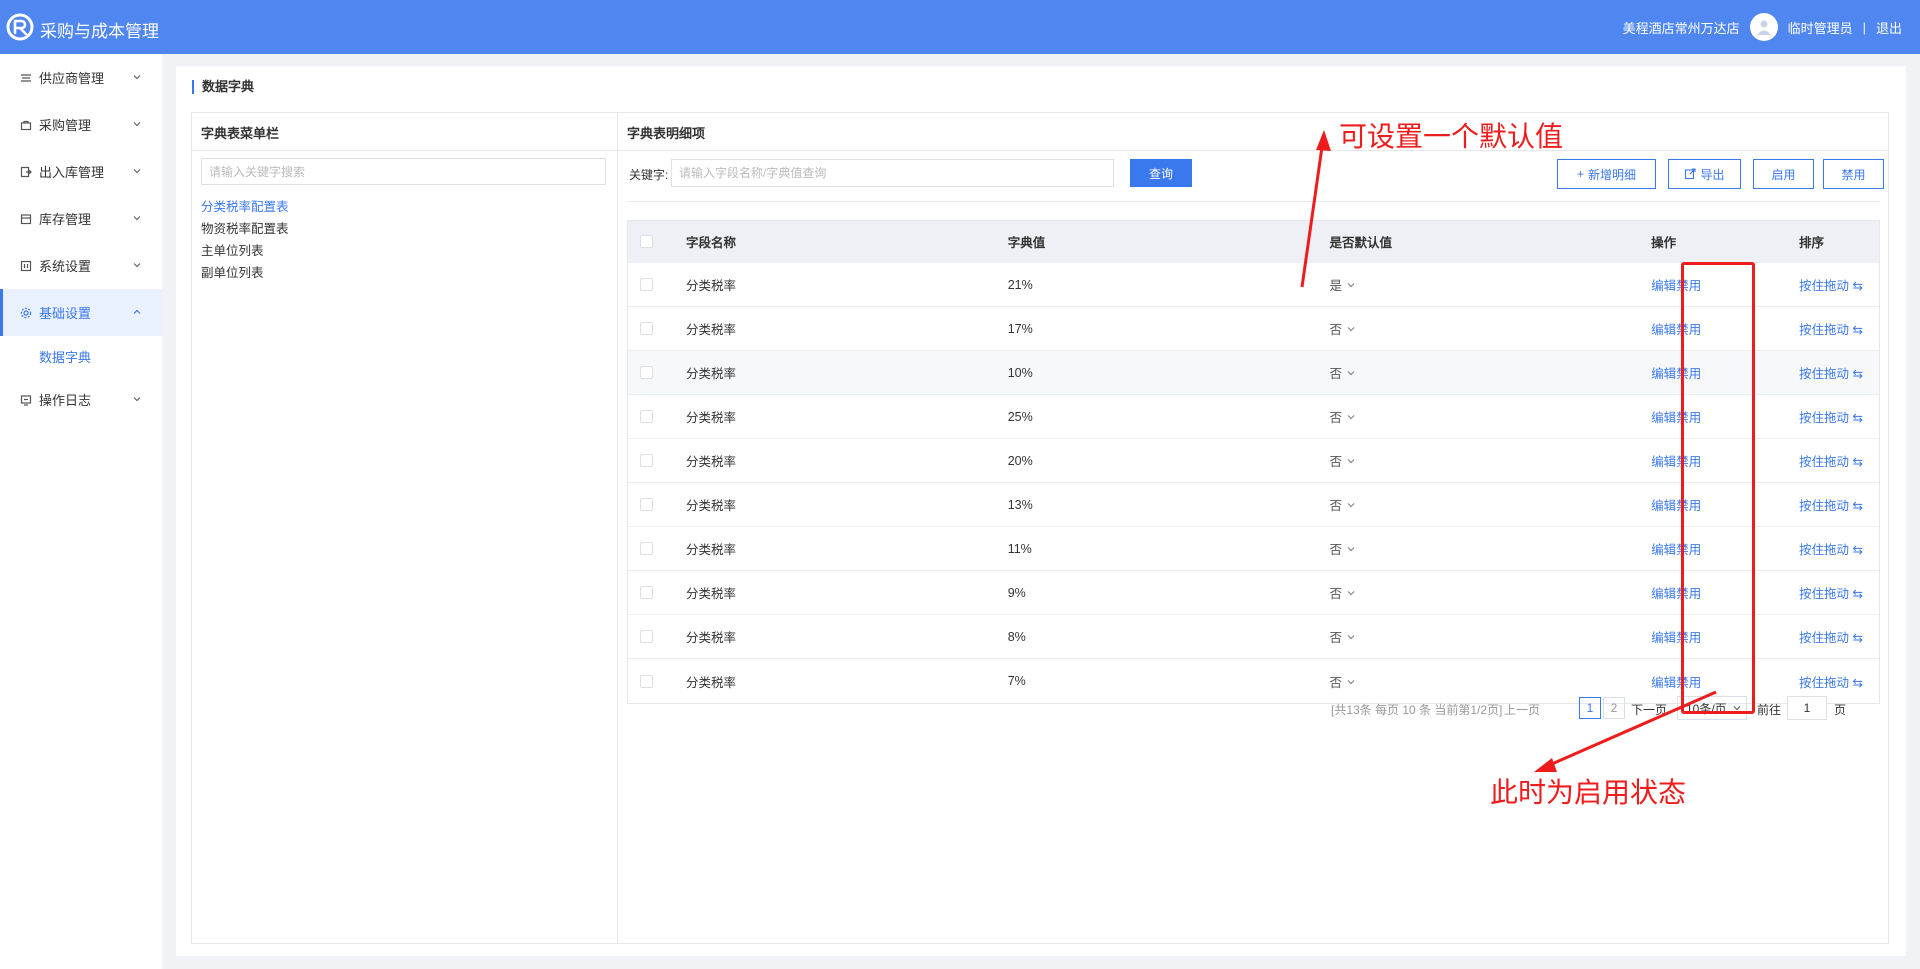 Image resolution: width=1920 pixels, height=969 pixels. I want to click on dict-value-cell: 10%, so click(1020, 372).